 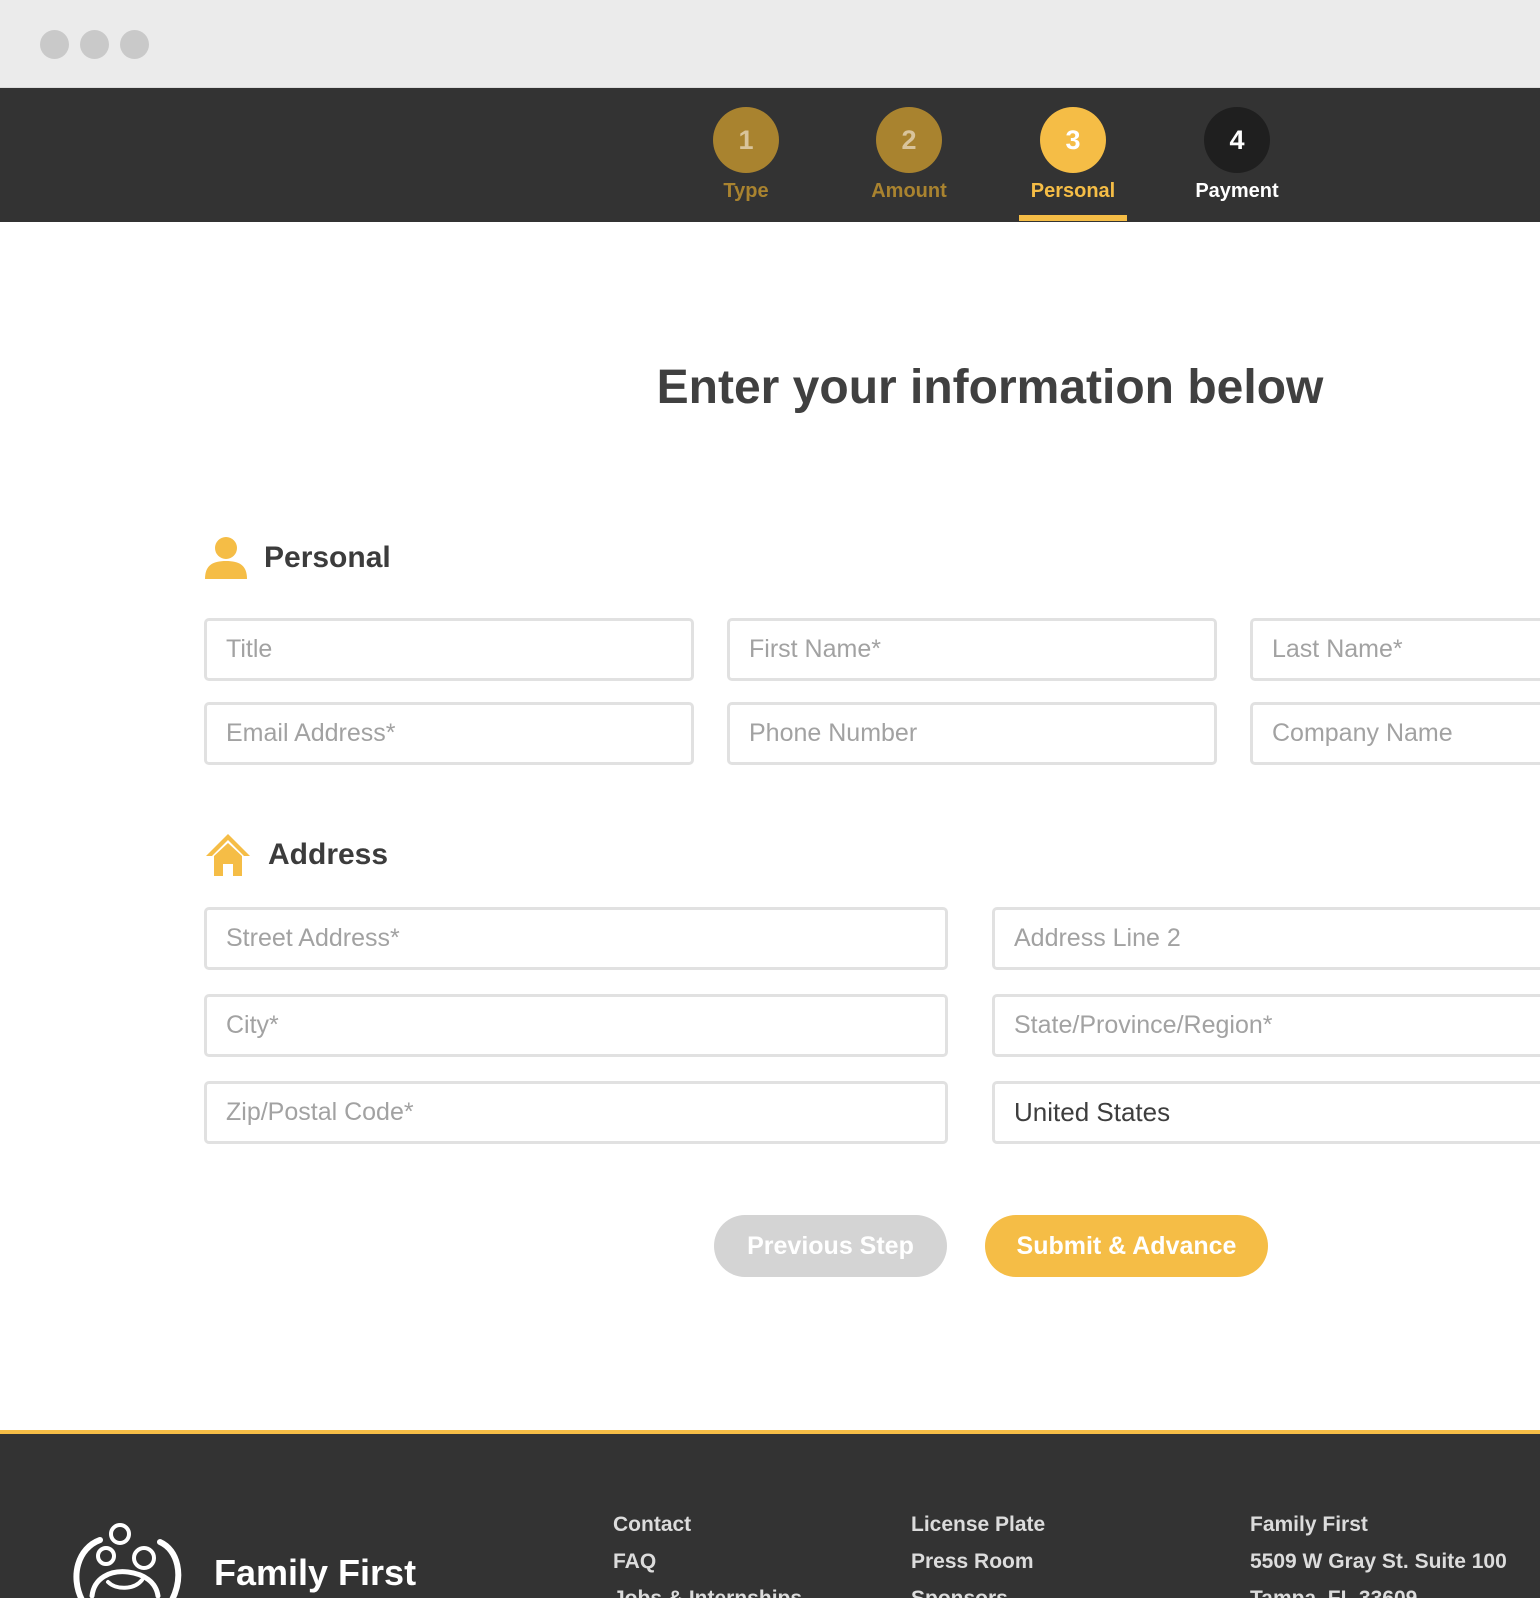 I want to click on address-section-heading: Address, so click(x=296, y=855).